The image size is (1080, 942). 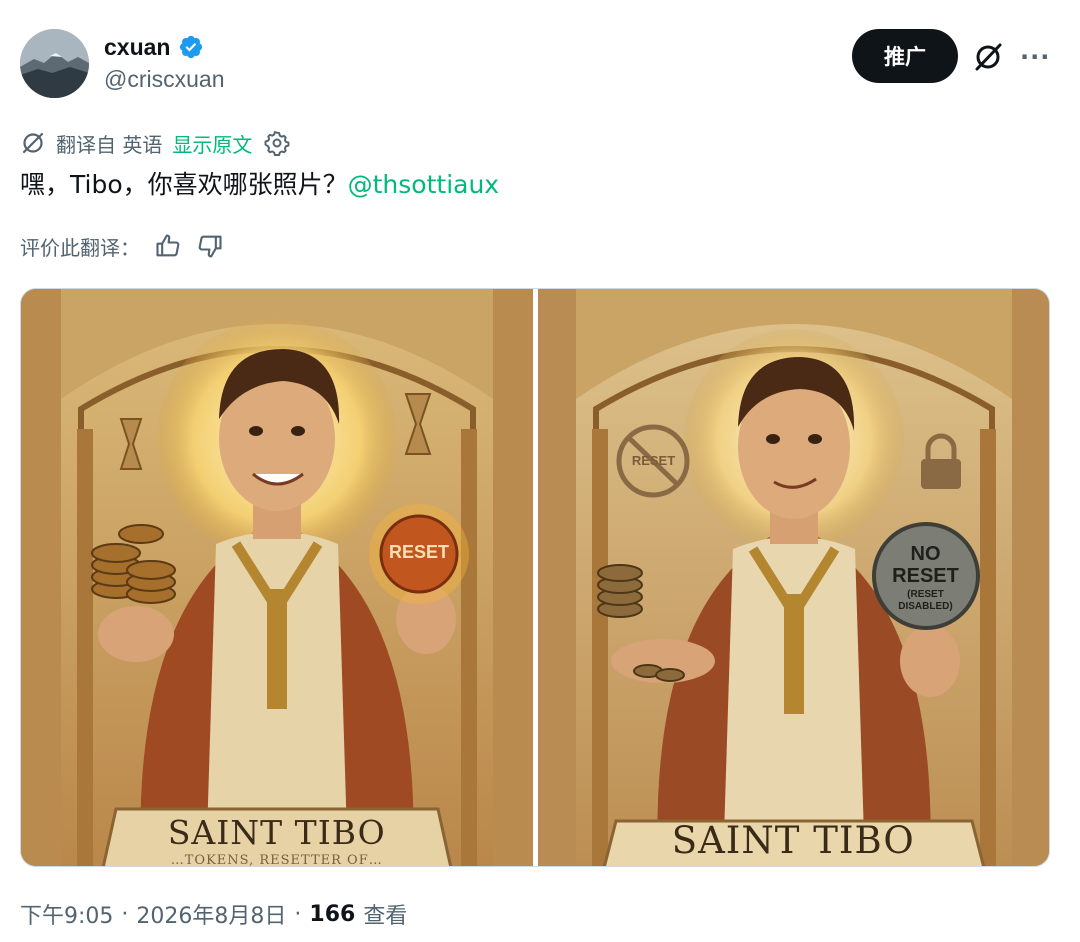 I want to click on tweet-meta: 下午9:05 · 2026年8月8日 · 166 查看, so click(x=213, y=914).